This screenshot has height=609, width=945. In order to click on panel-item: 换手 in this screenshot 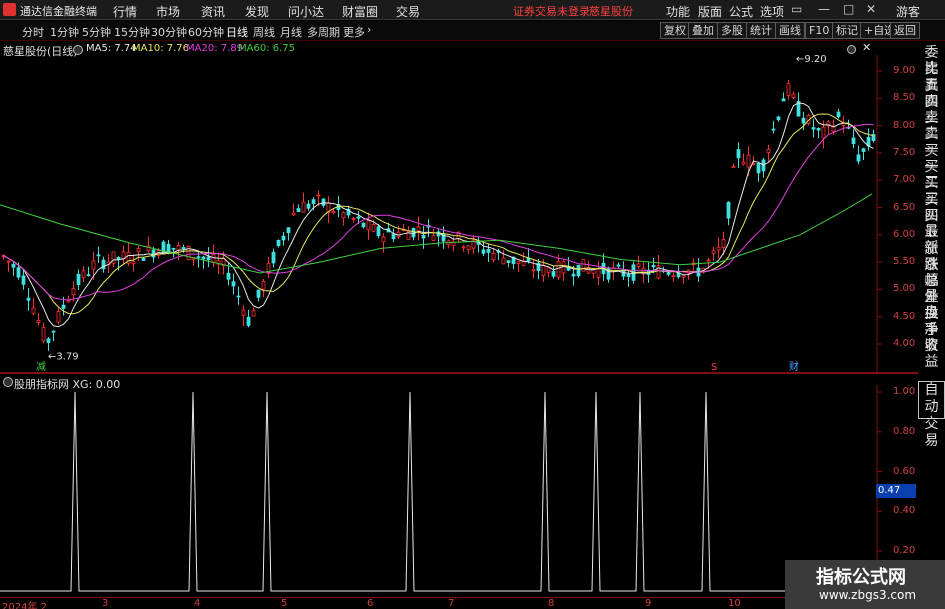, I will do `click(931, 322)`.